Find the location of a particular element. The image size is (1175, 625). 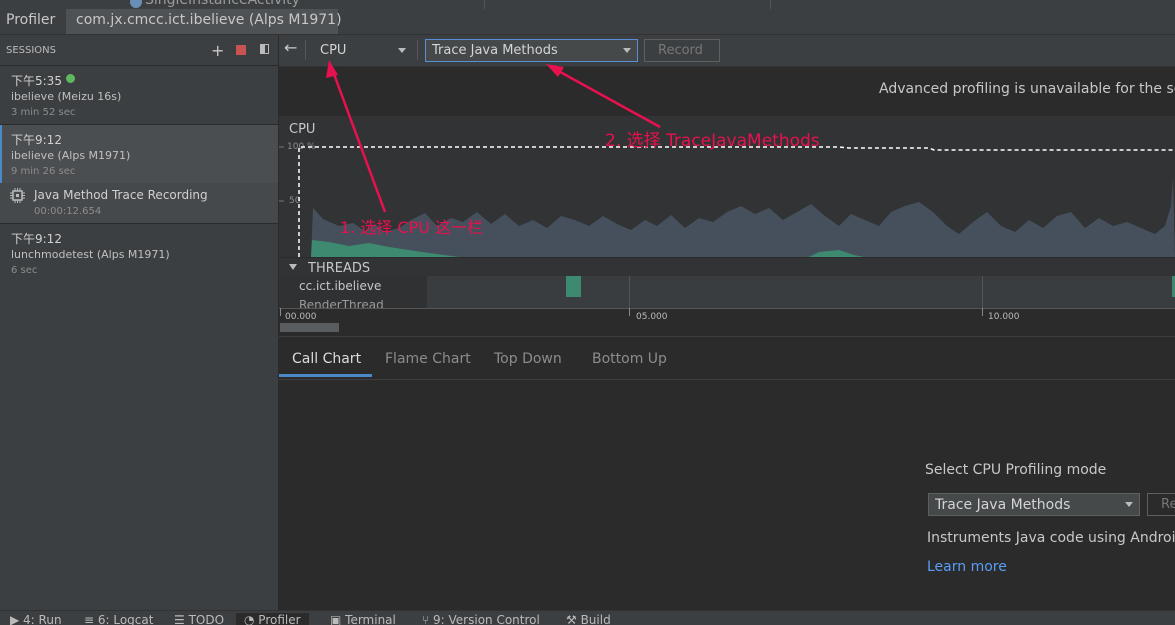

active-tab-indicator is located at coordinates (325, 375).